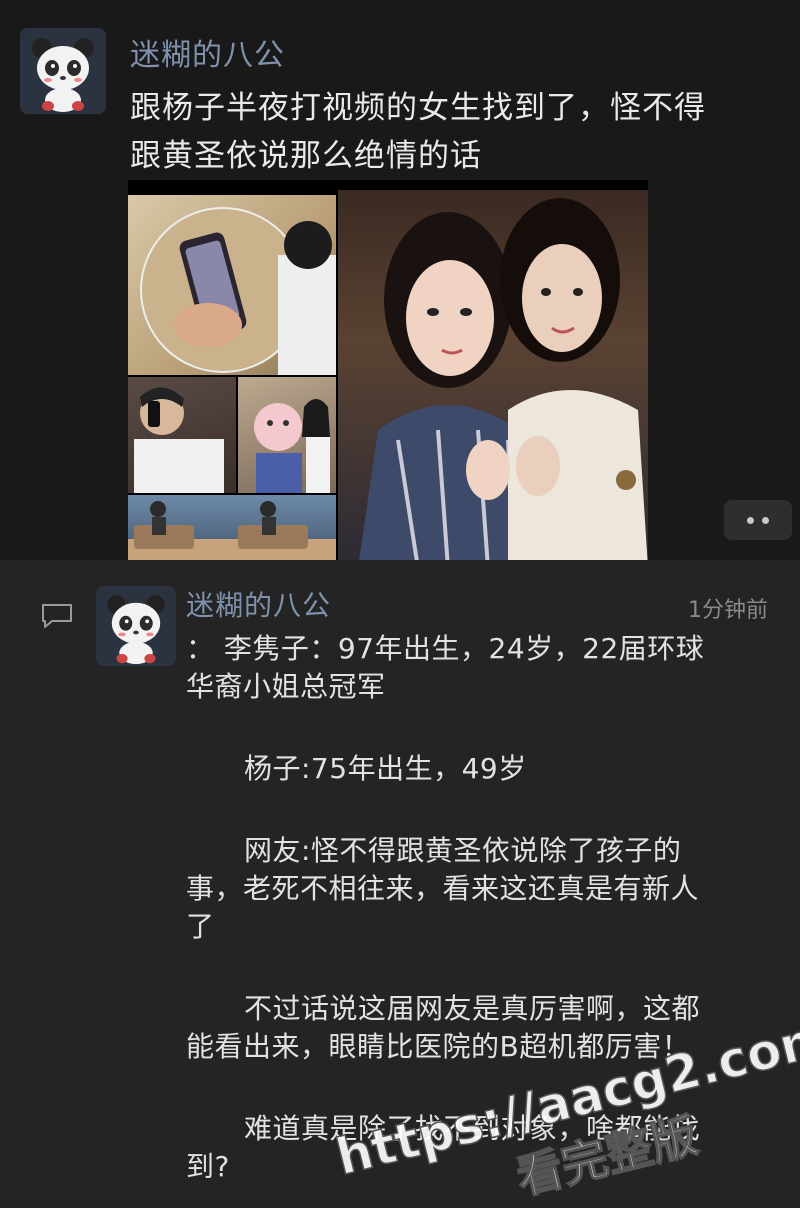 This screenshot has height=1208, width=800. Describe the element at coordinates (232, 531) in the screenshot. I see `photo-restaurant-scene` at that location.